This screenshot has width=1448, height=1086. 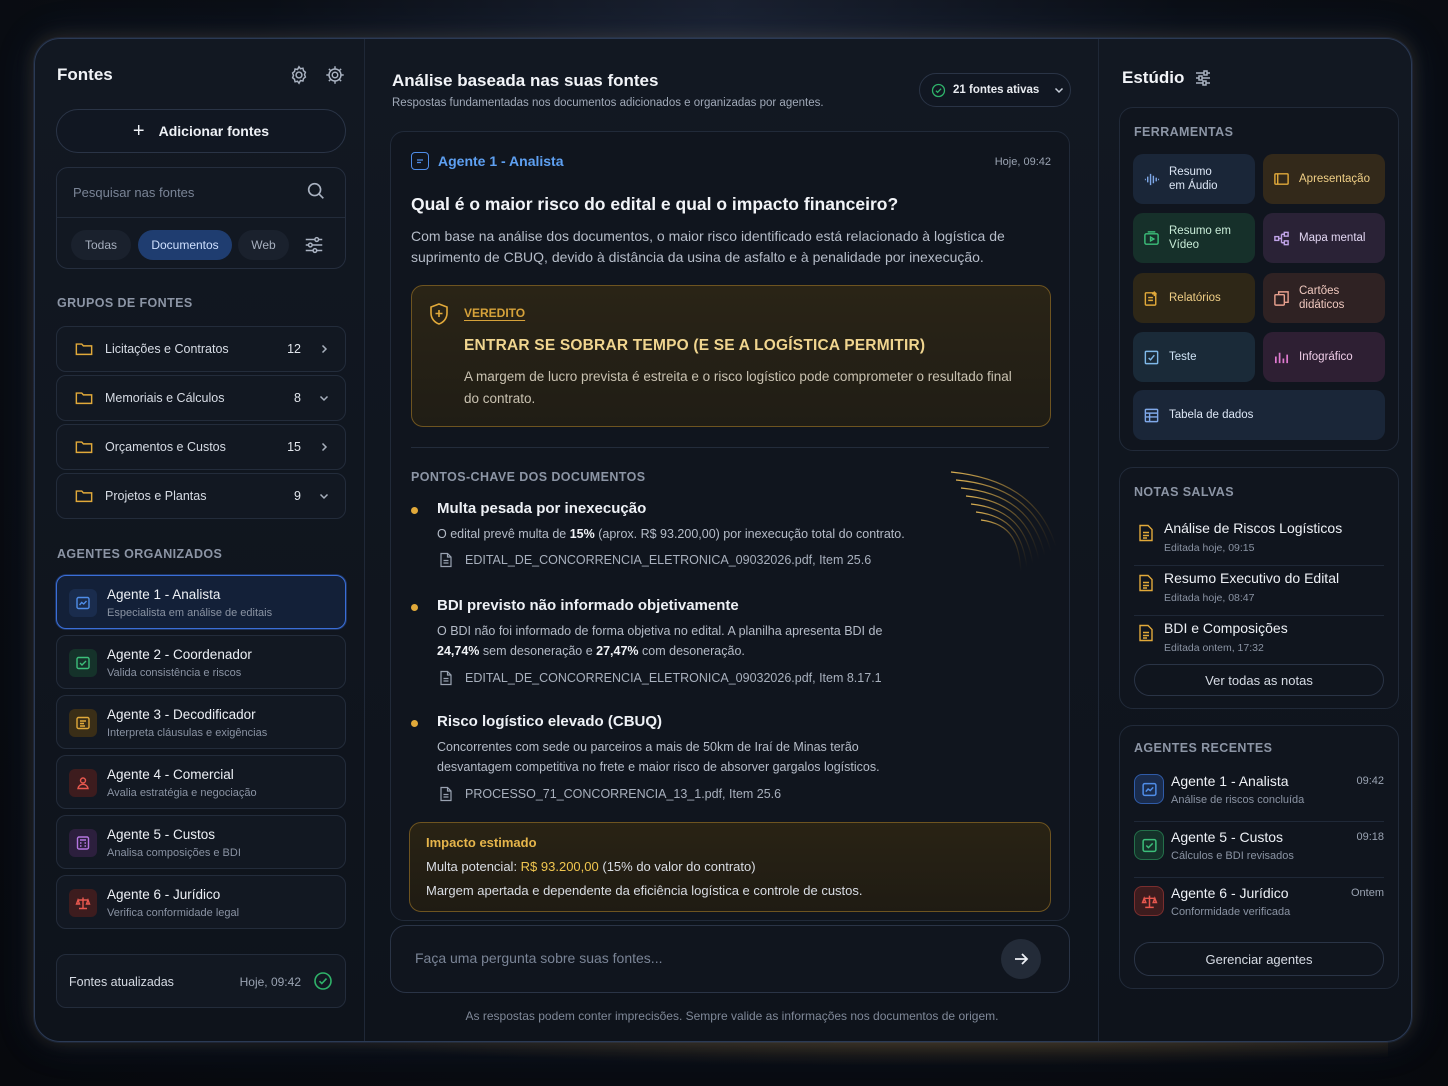 What do you see at coordinates (1203, 748) in the screenshot?
I see `recent-agents-label: AGENTES RECENTES` at bounding box center [1203, 748].